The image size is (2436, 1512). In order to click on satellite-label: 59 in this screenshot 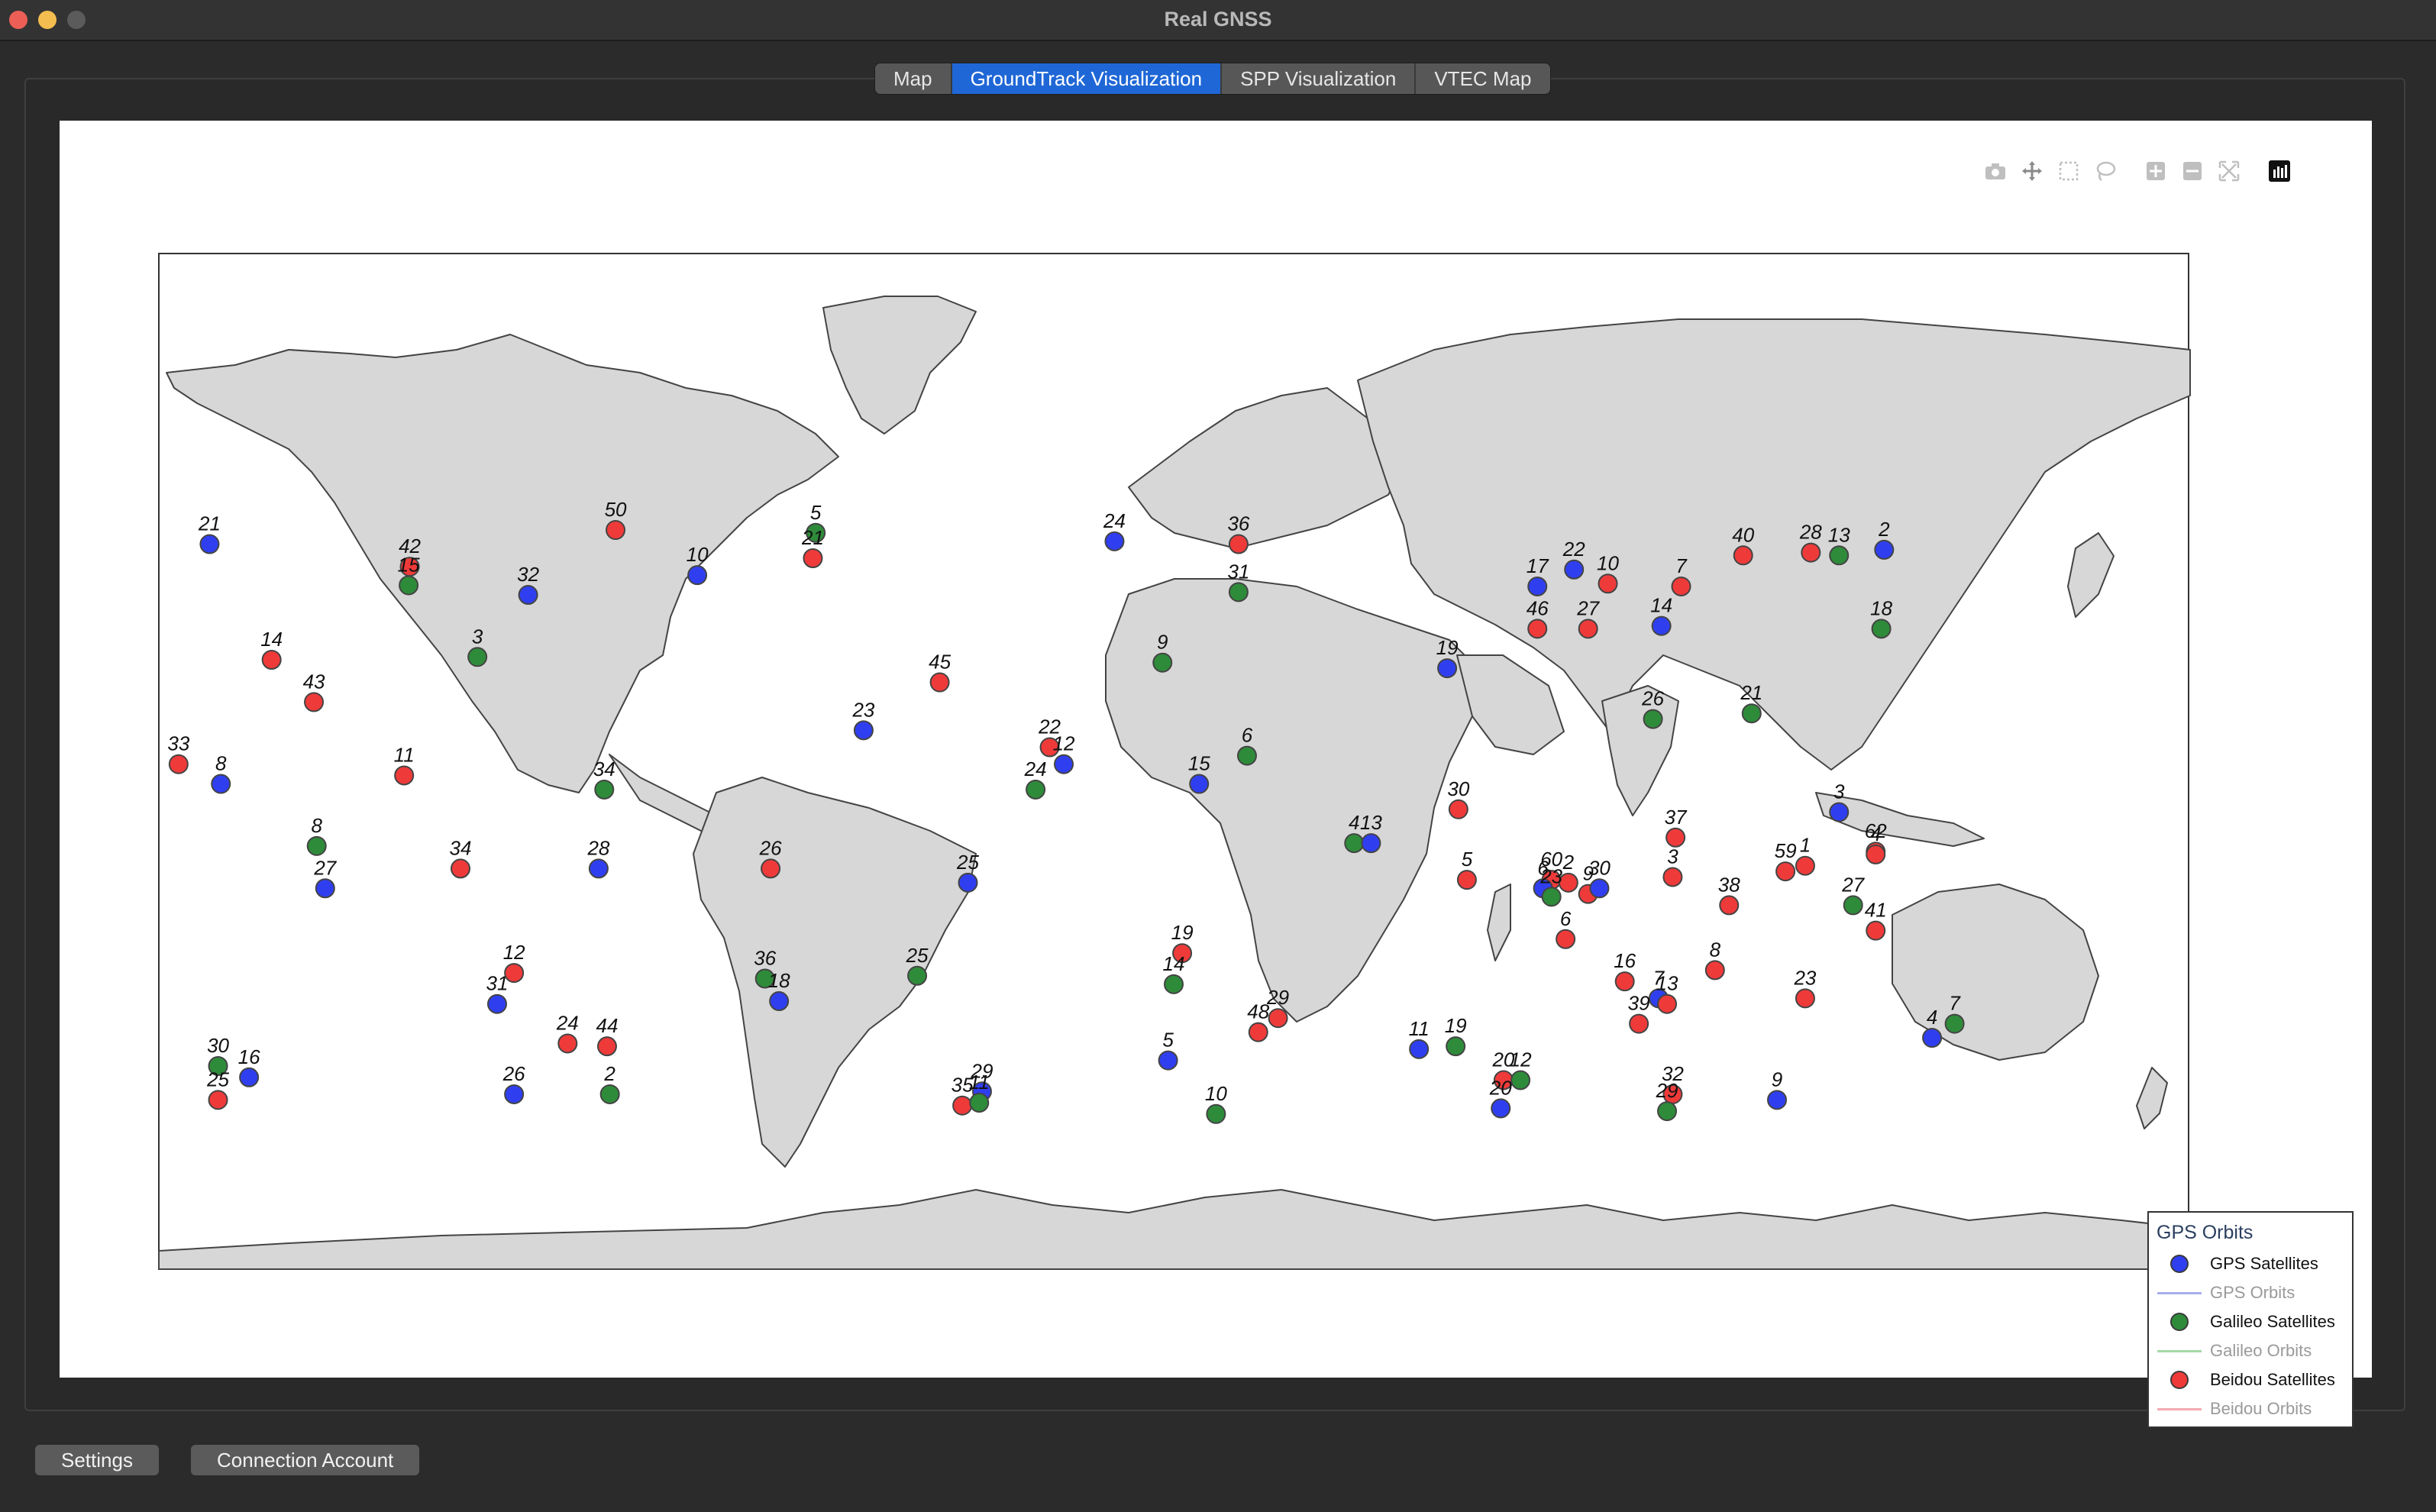, I will do `click(1786, 850)`.